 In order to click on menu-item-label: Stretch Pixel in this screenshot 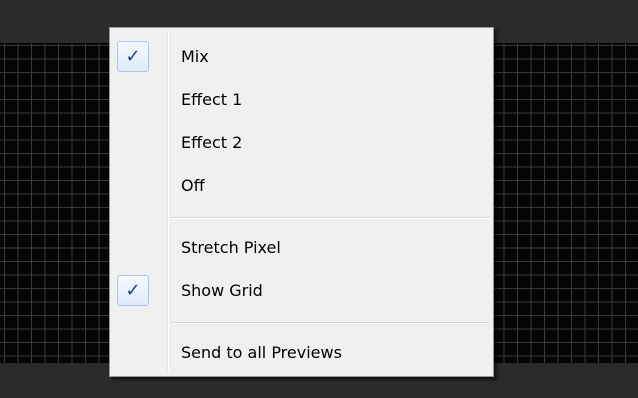, I will do `click(231, 247)`.